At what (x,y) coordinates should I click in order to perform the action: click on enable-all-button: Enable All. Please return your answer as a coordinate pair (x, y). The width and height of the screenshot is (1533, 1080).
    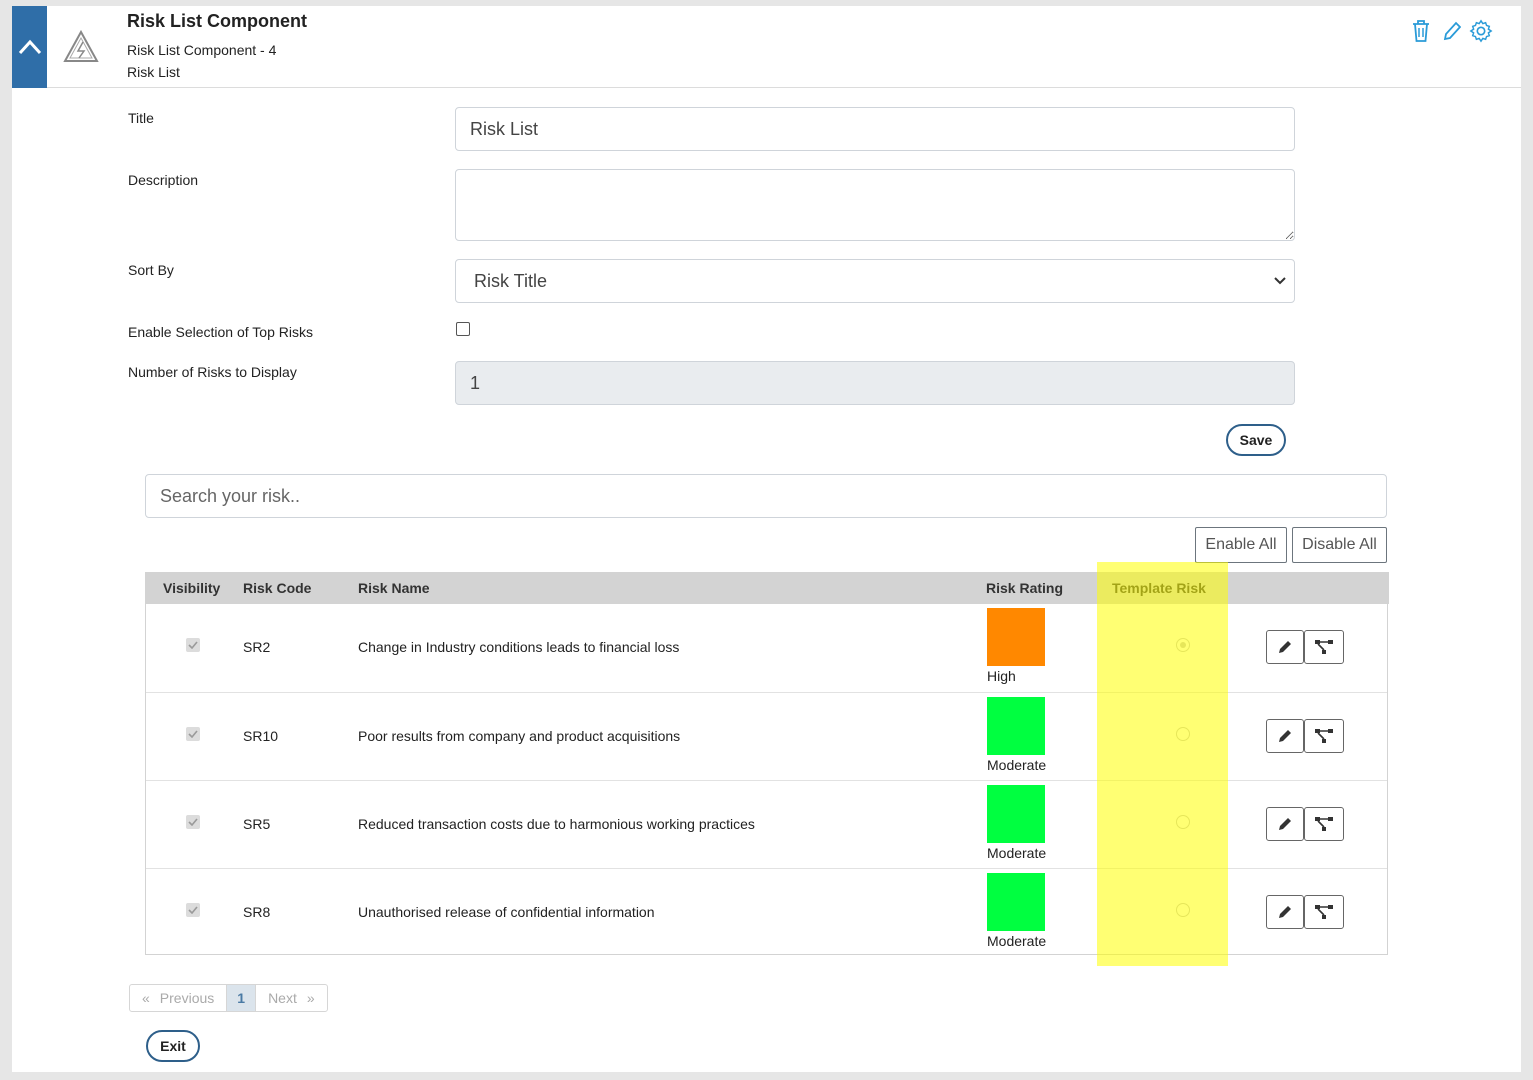
    Looking at the image, I should click on (1241, 545).